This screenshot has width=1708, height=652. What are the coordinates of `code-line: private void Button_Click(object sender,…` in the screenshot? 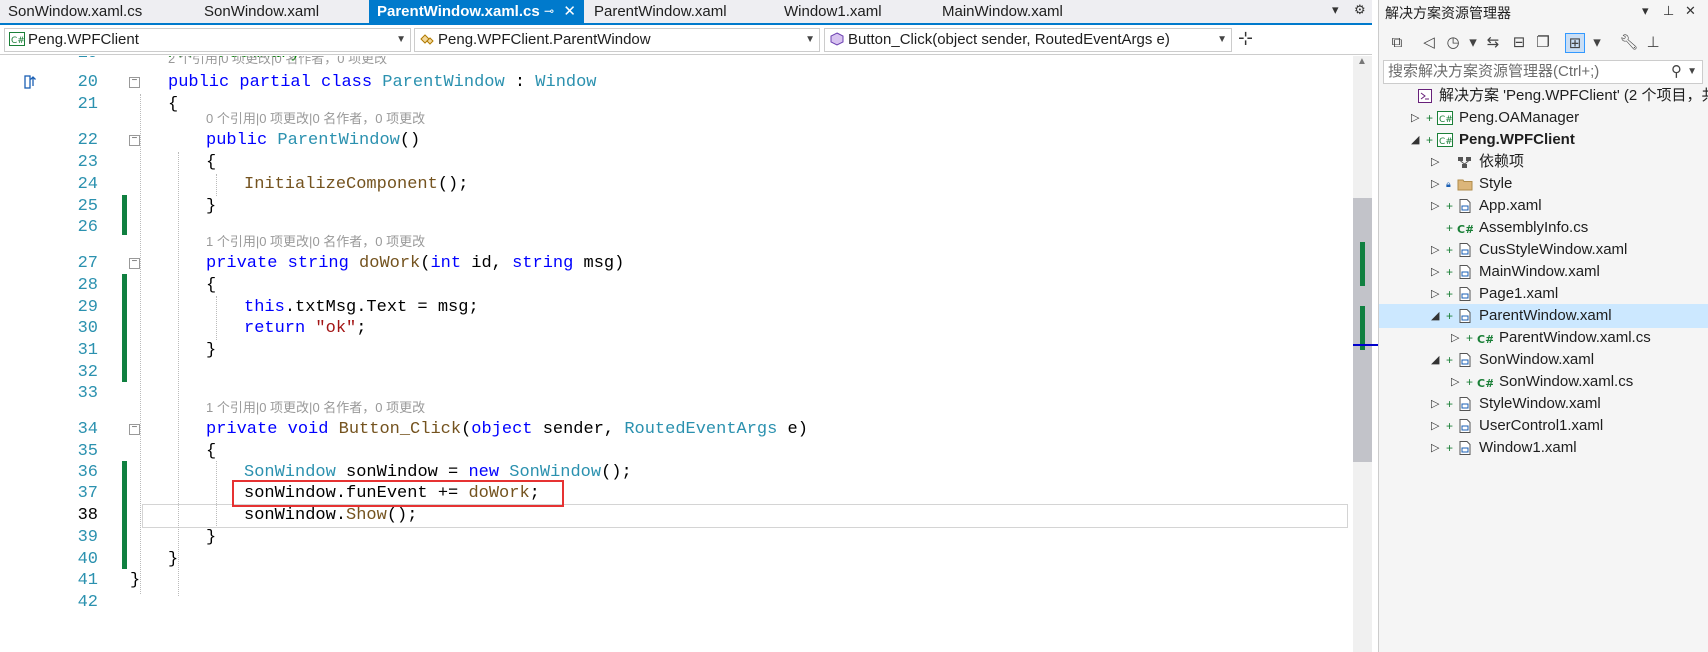 It's located at (507, 430).